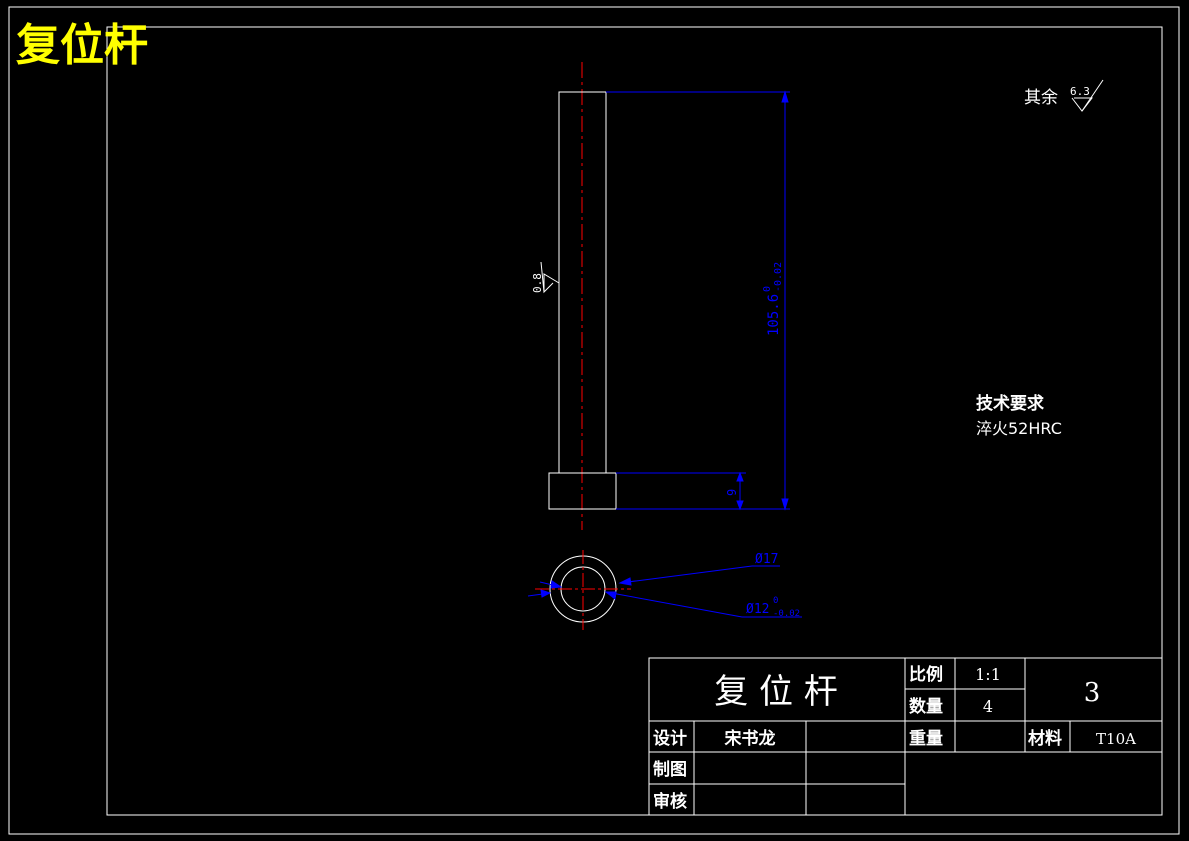  What do you see at coordinates (757, 609) in the screenshot?
I see `inner-dia-nominal: Ø12` at bounding box center [757, 609].